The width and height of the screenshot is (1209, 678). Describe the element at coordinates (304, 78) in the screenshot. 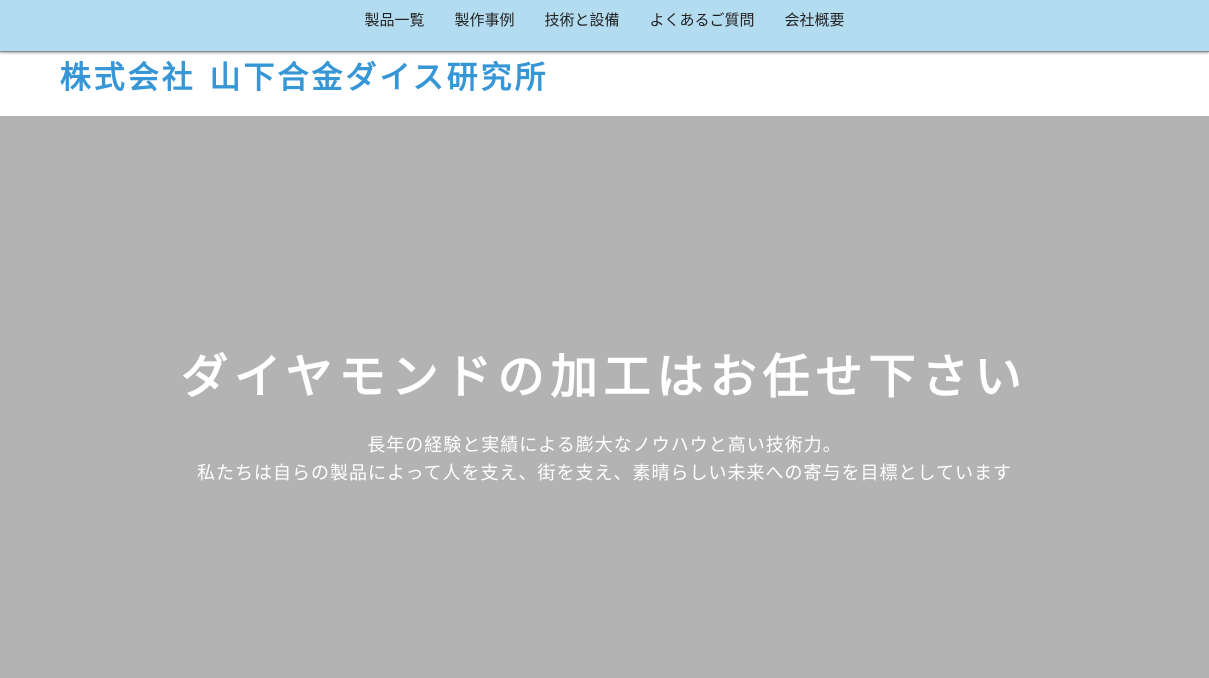

I see `company-logo-text: 株式会社 山下合金ダイス研究所` at that location.